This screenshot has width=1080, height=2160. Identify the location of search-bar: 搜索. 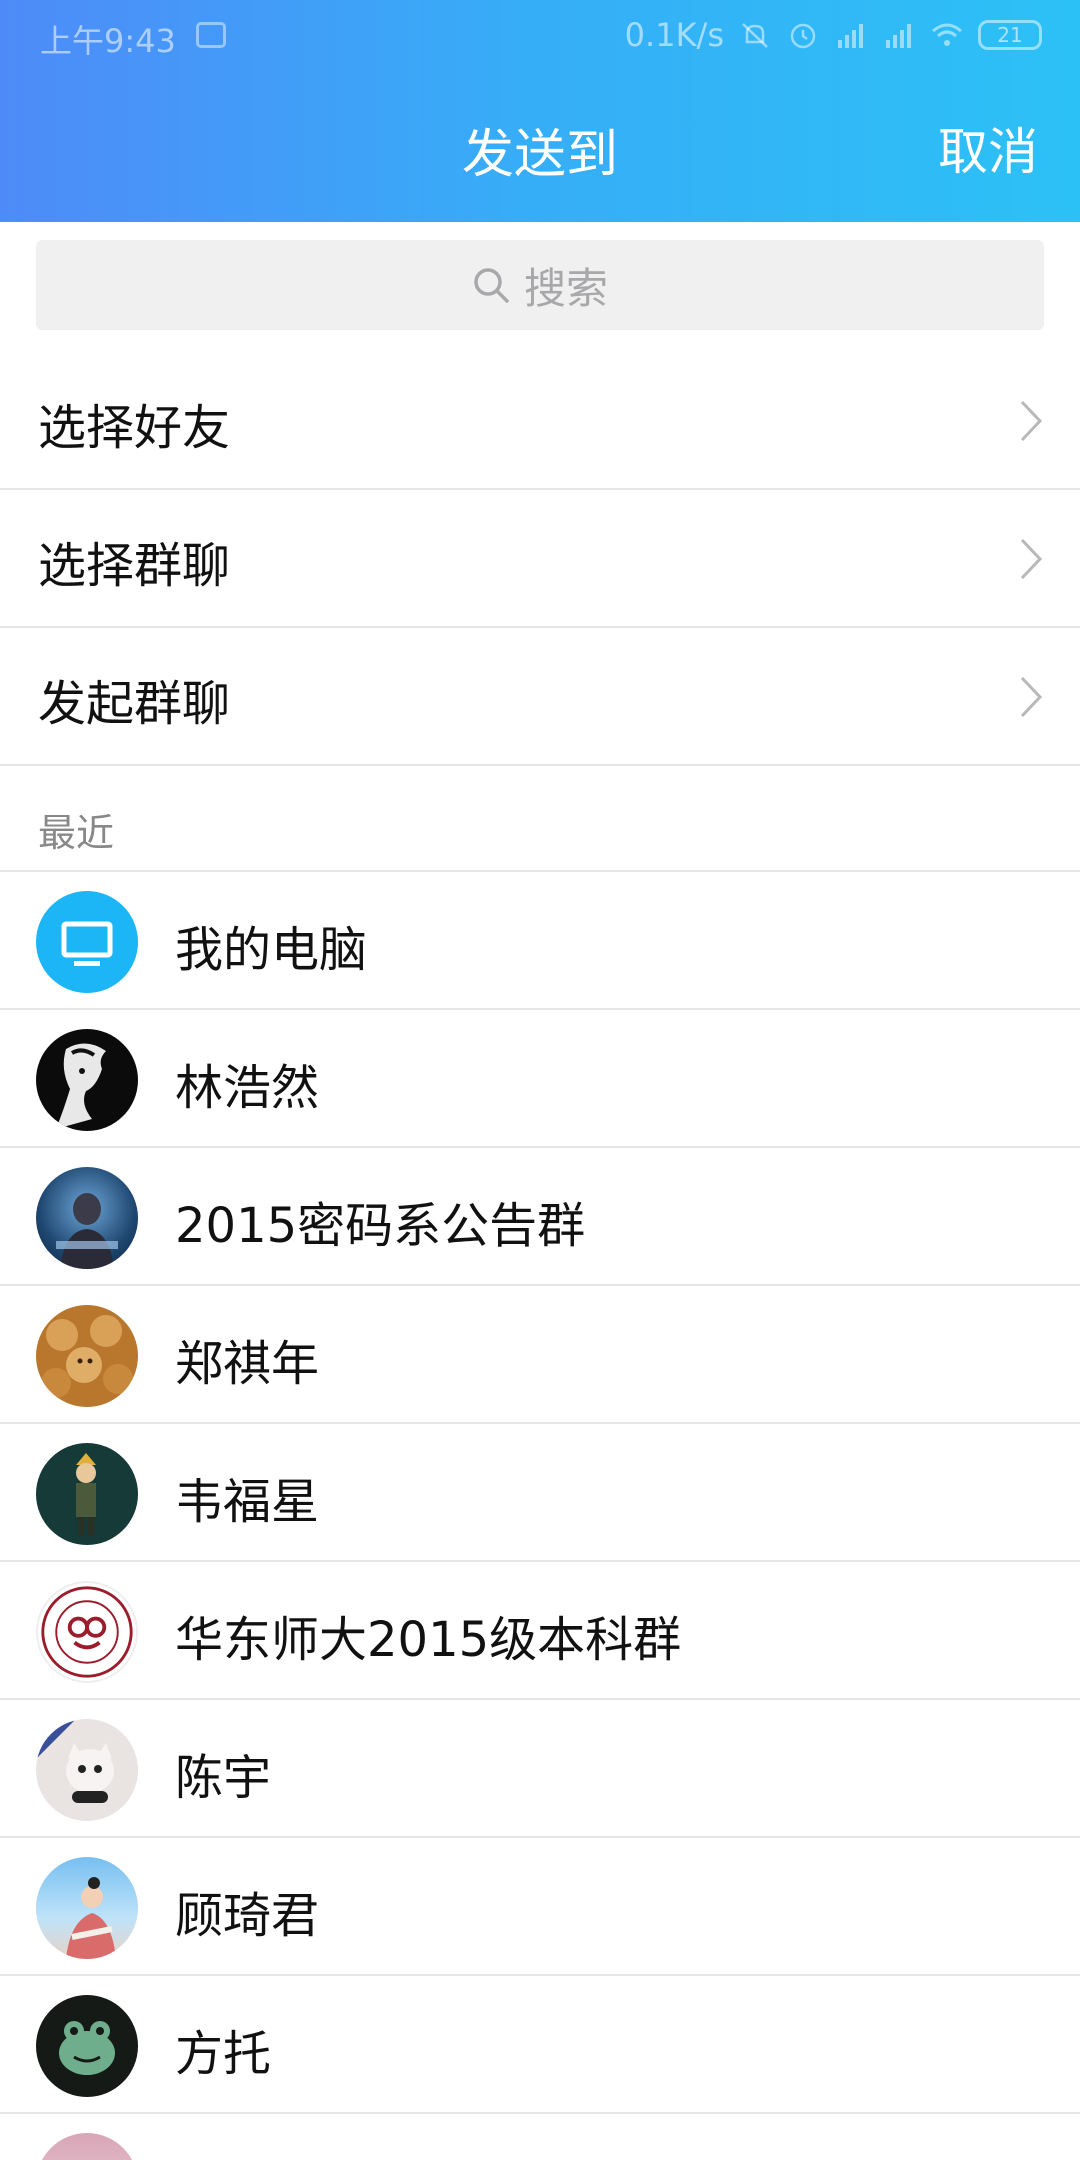
(540, 285).